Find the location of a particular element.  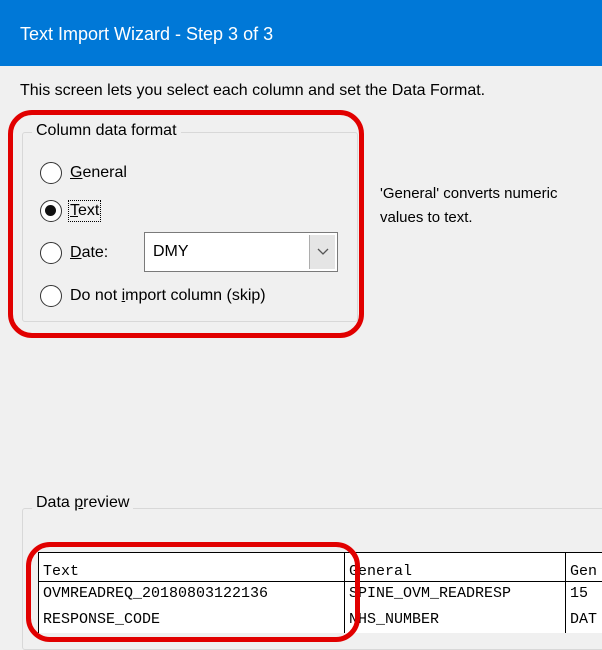

radio-skip: Do not import column (skip) is located at coordinates (153, 296).